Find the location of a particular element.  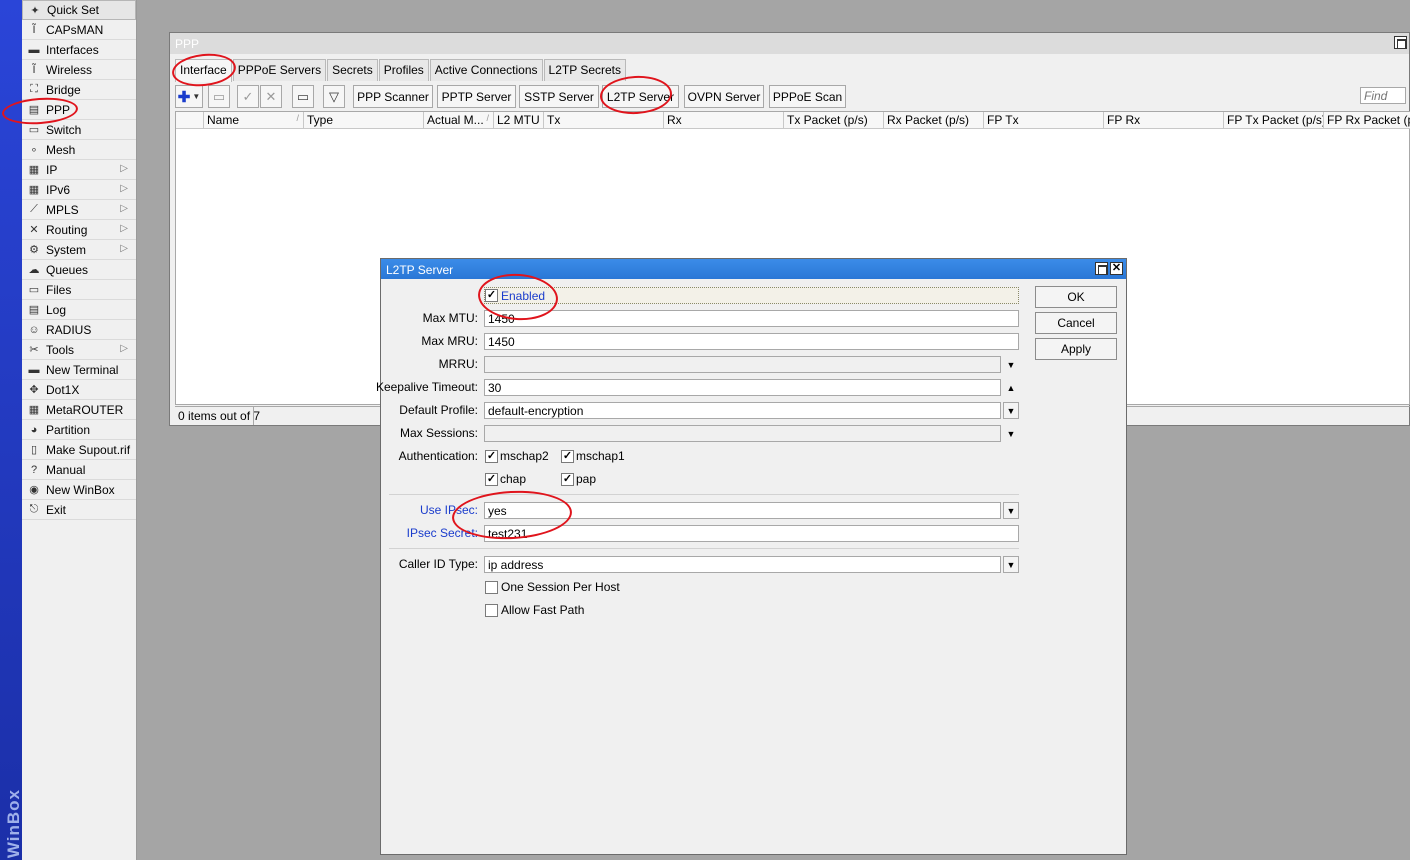

col-tx: Tx is located at coordinates (604, 120).